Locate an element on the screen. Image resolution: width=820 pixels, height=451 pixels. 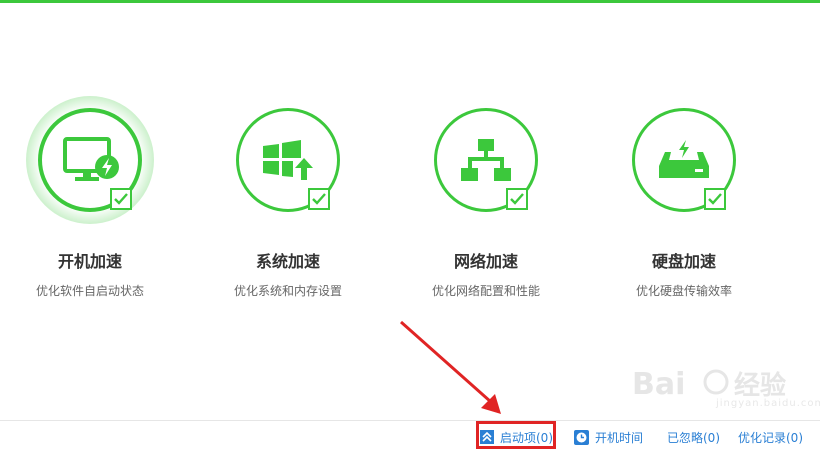
hard-drive-bolt-icon is located at coordinates (684, 159).